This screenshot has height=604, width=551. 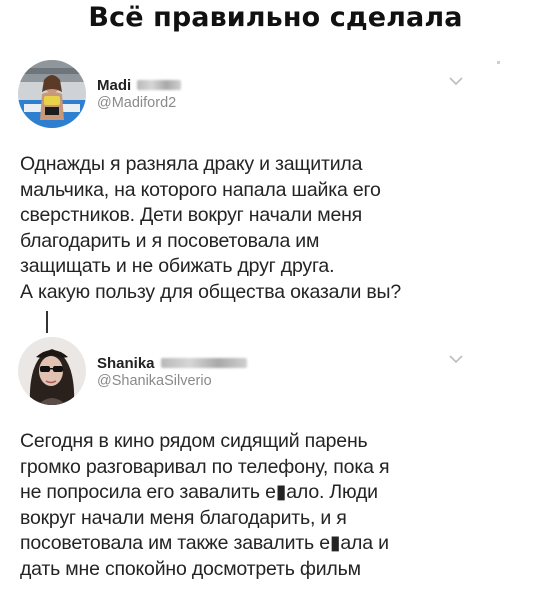 I want to click on display-name: Madi, so click(x=114, y=85).